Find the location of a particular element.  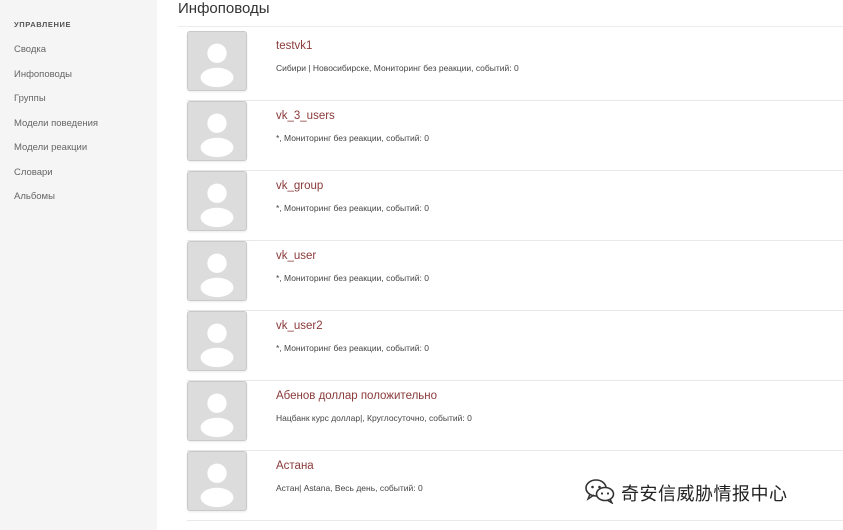

item-title-link: Абенов доллар положительно is located at coordinates (356, 396).